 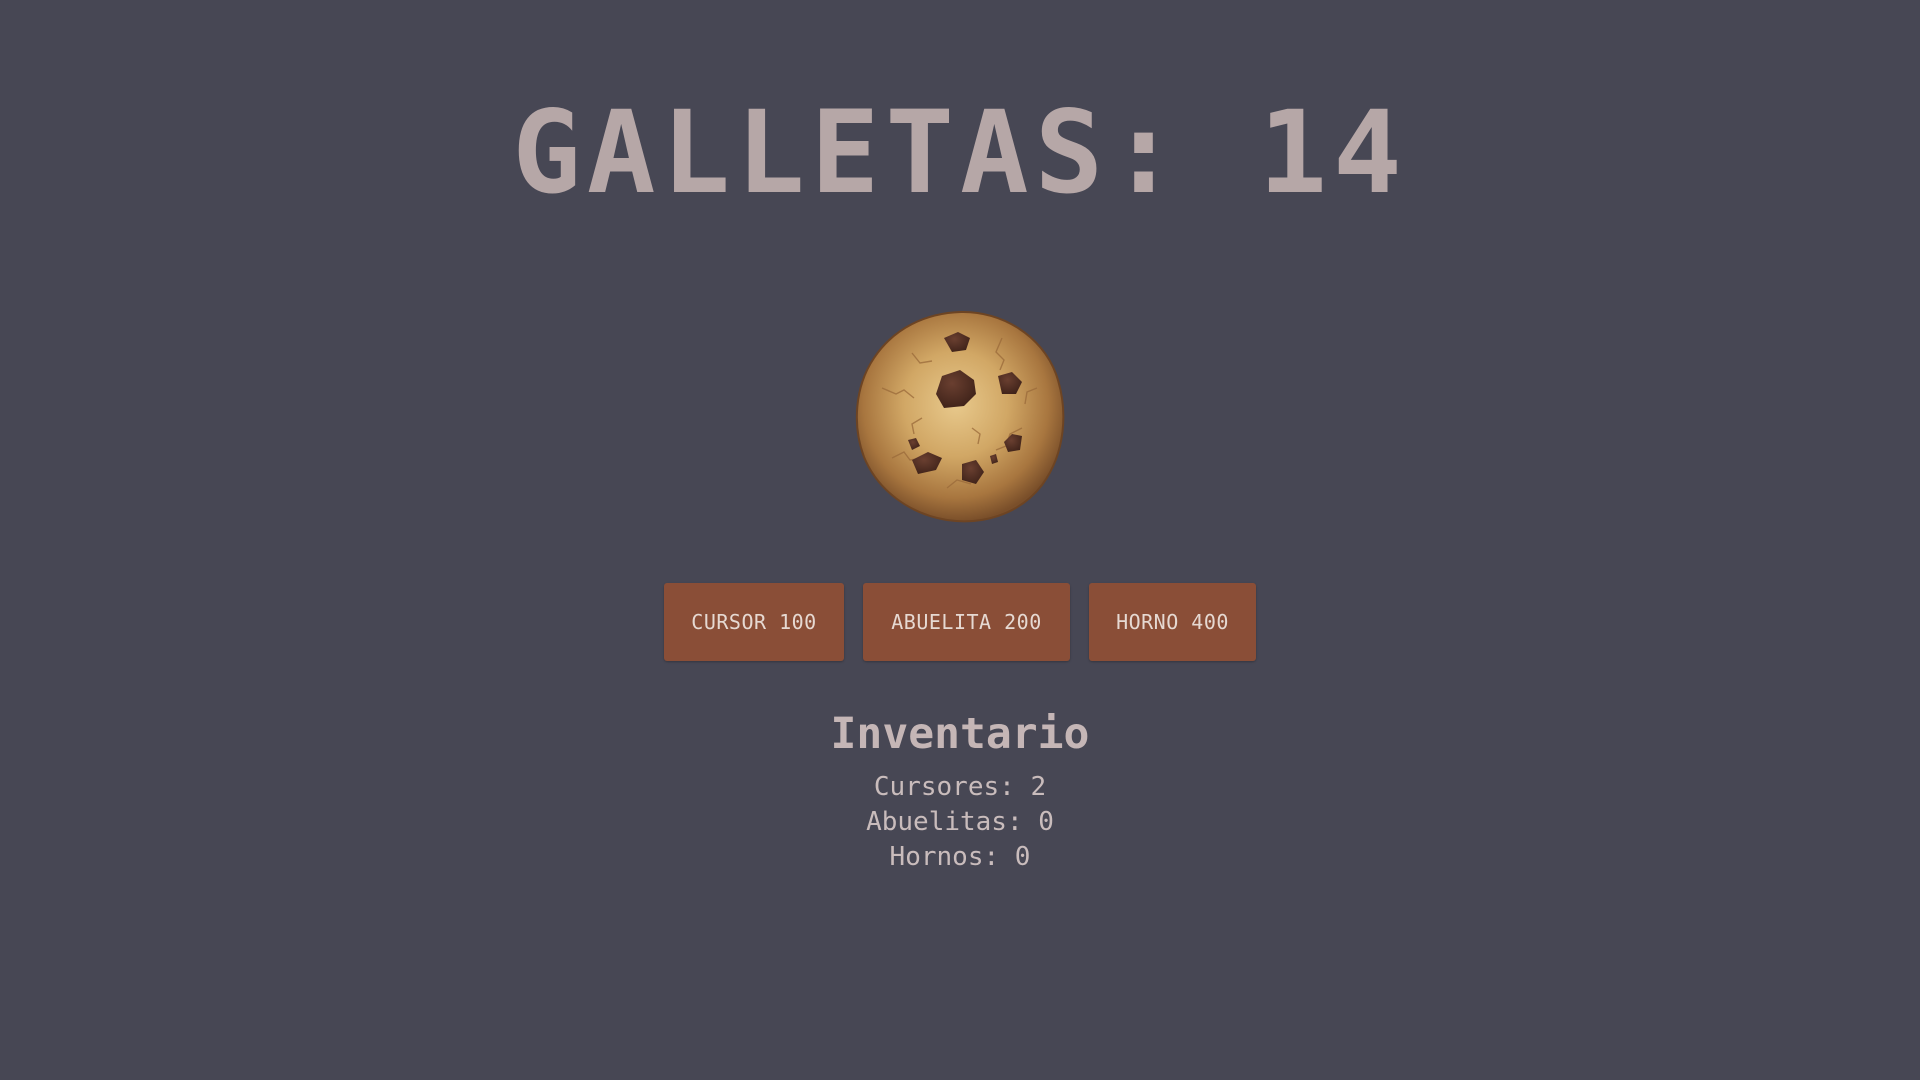 I want to click on buy-abuelita-button: ABUELITA 200, so click(x=966, y=622).